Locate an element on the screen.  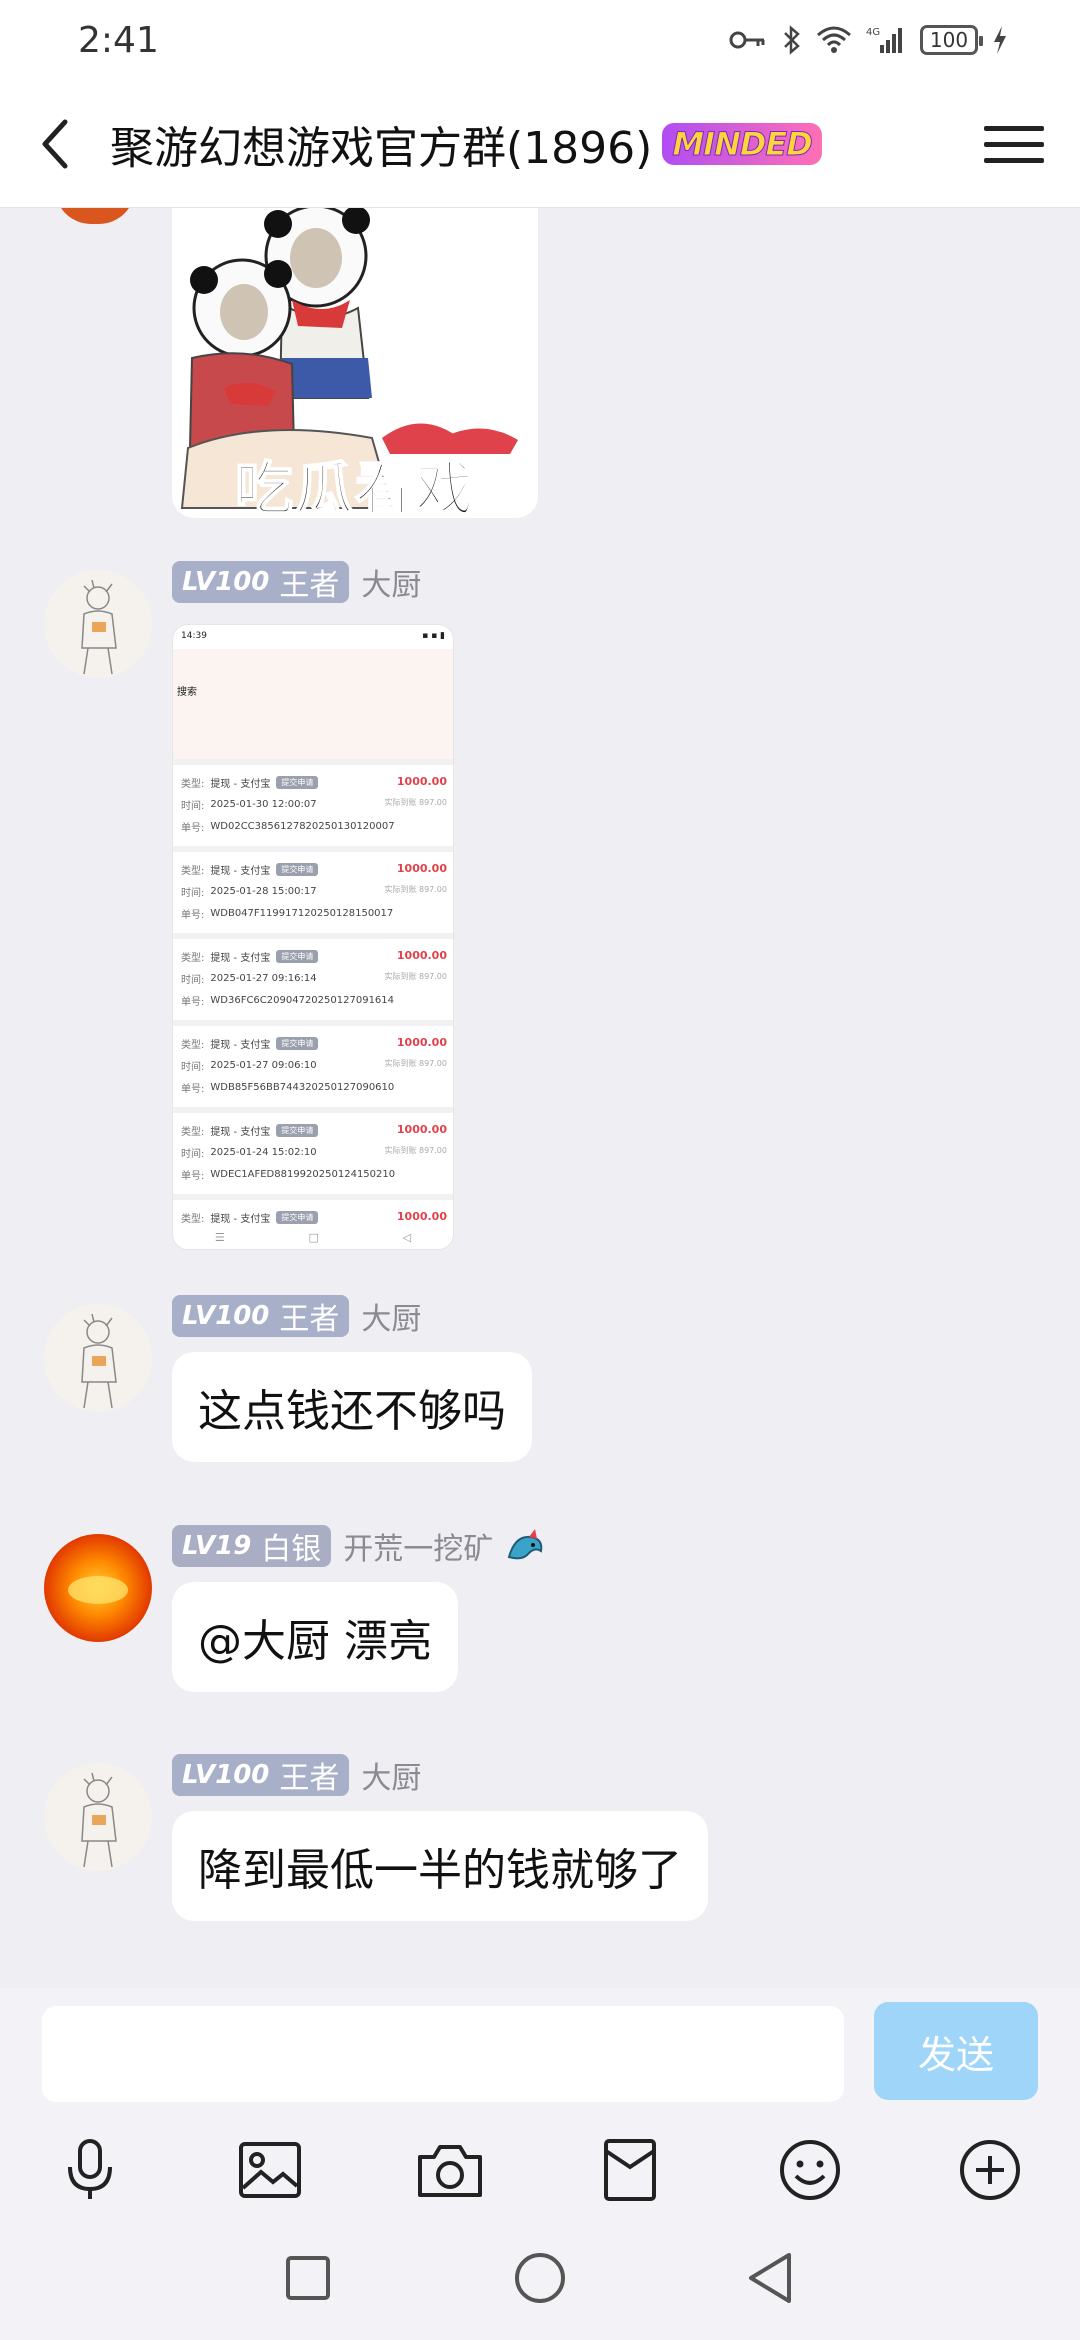
back-icon is located at coordinates (55, 143).